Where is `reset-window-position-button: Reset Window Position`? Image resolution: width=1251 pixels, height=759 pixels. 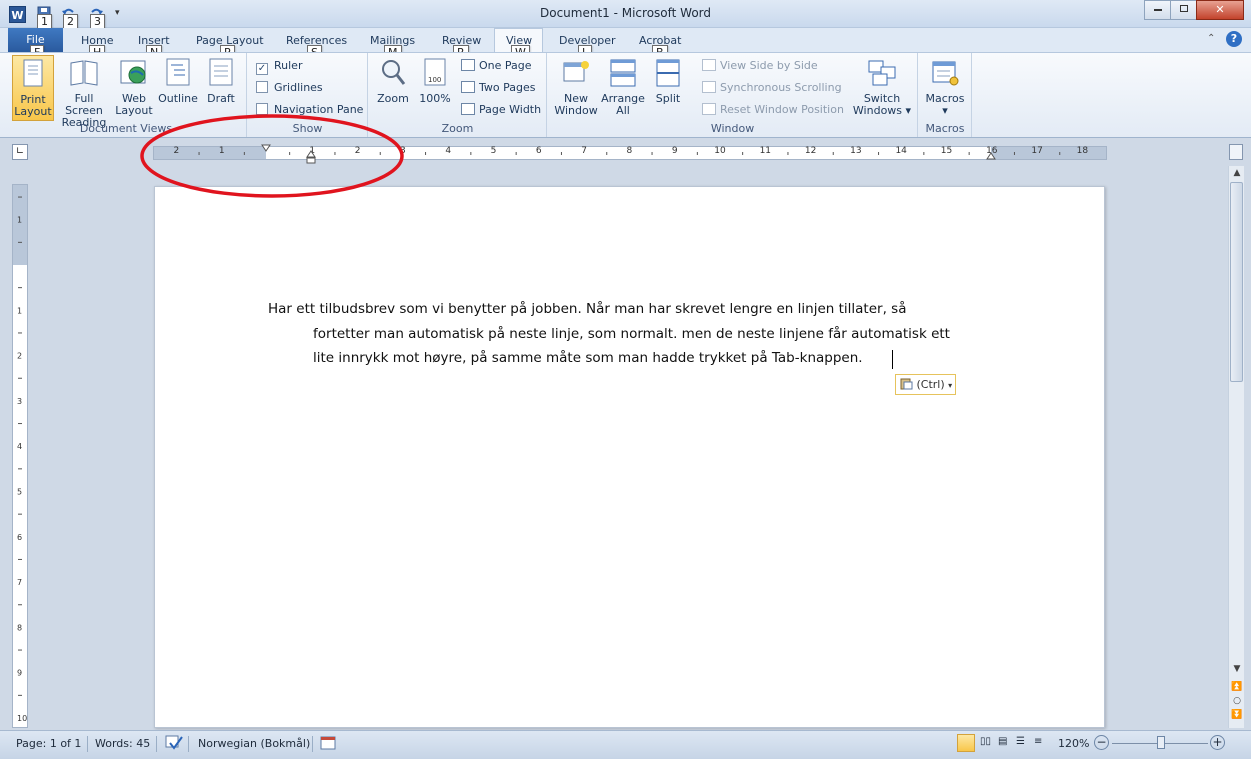 reset-window-position-button: Reset Window Position is located at coordinates (773, 109).